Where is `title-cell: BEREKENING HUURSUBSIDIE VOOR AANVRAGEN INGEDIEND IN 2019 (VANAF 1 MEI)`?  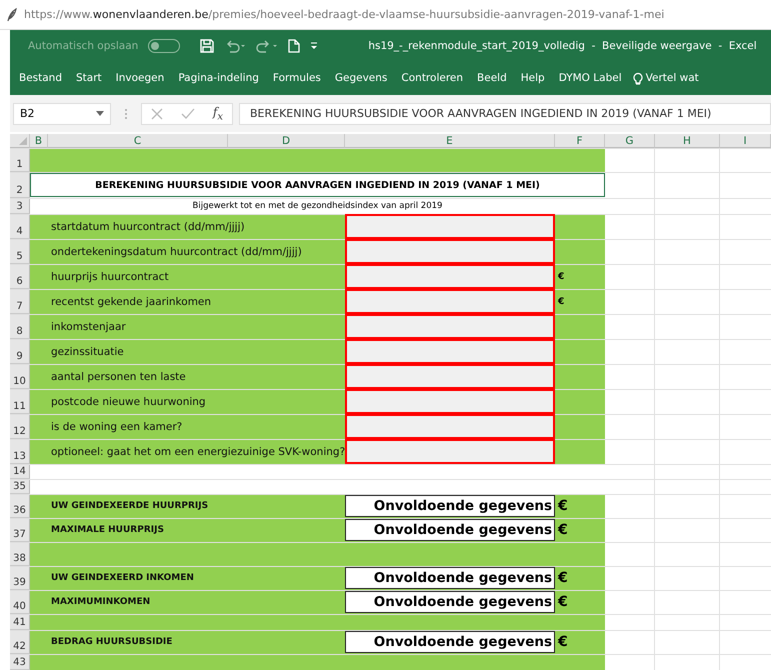
title-cell: BEREKENING HUURSUBSIDIE VOOR AANVRAGEN INGEDIEND IN 2019 (VANAF 1 MEI) is located at coordinates (317, 185).